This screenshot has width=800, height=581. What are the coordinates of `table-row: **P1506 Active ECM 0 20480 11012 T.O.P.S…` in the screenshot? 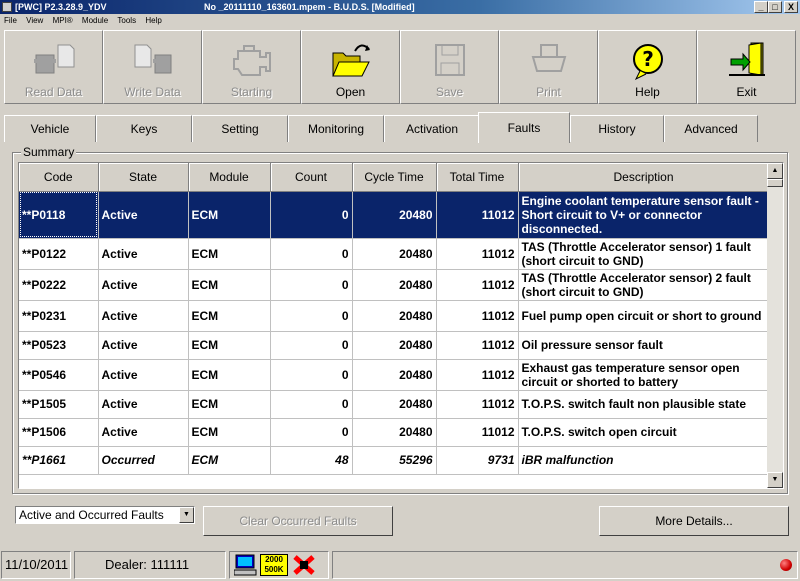 It's located at (394, 432).